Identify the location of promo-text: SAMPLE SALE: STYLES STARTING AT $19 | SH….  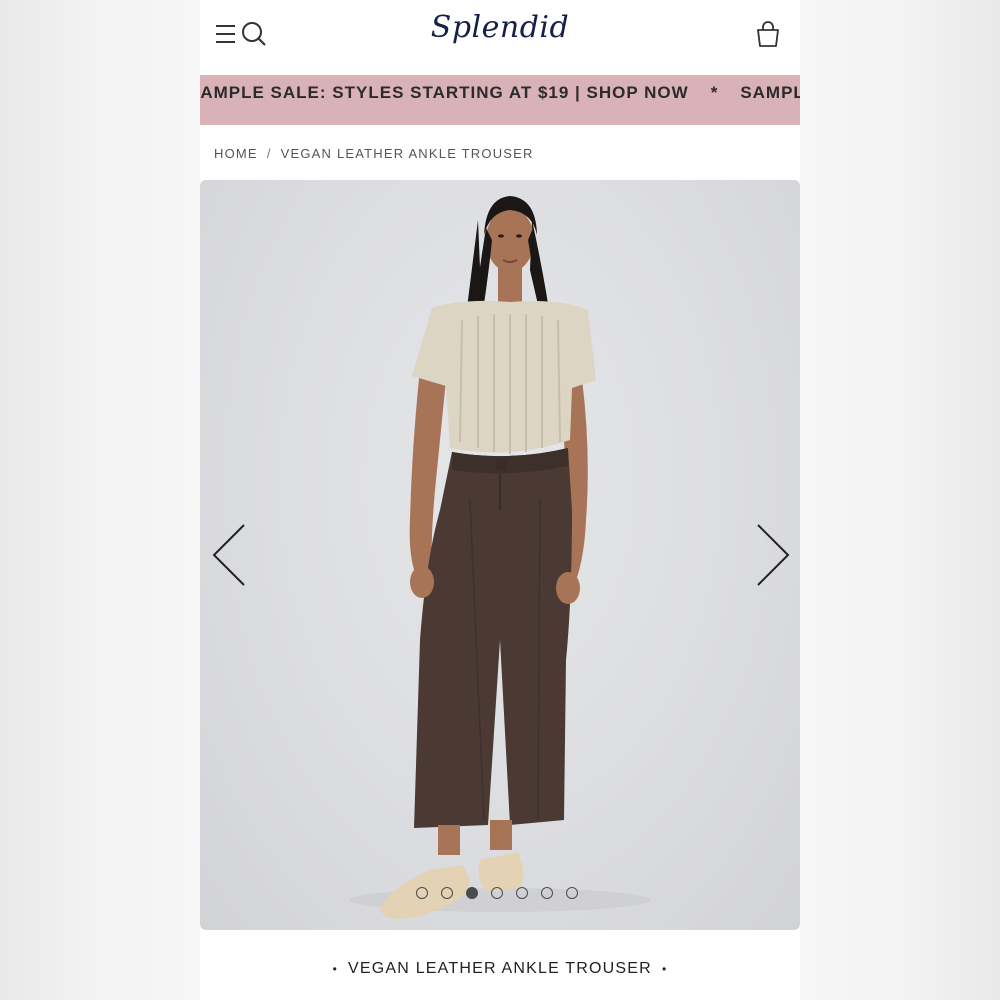
(444, 93).